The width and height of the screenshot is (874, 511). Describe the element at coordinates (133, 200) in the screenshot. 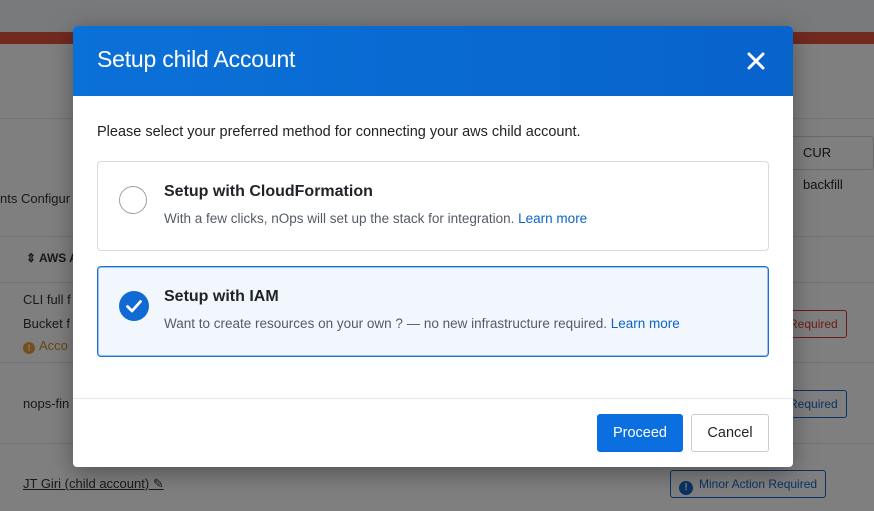

I see `radio-unselected` at that location.